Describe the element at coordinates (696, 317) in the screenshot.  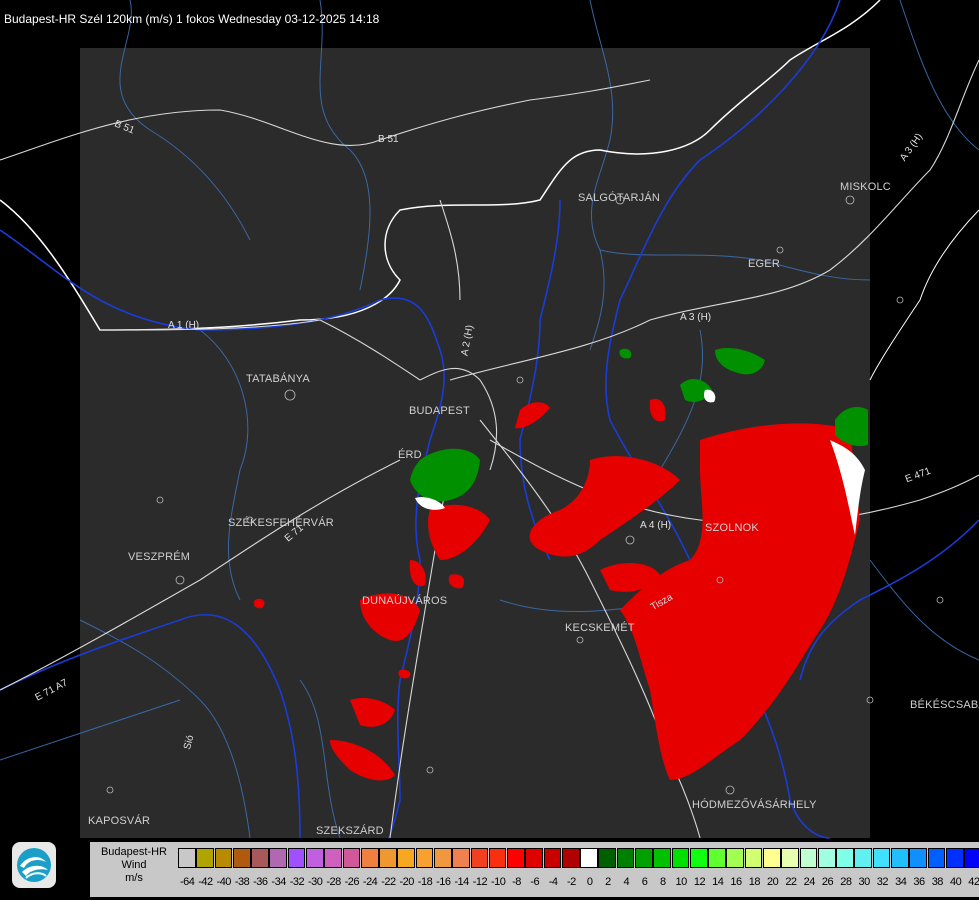
I see `road-label: A 3 (H)` at that location.